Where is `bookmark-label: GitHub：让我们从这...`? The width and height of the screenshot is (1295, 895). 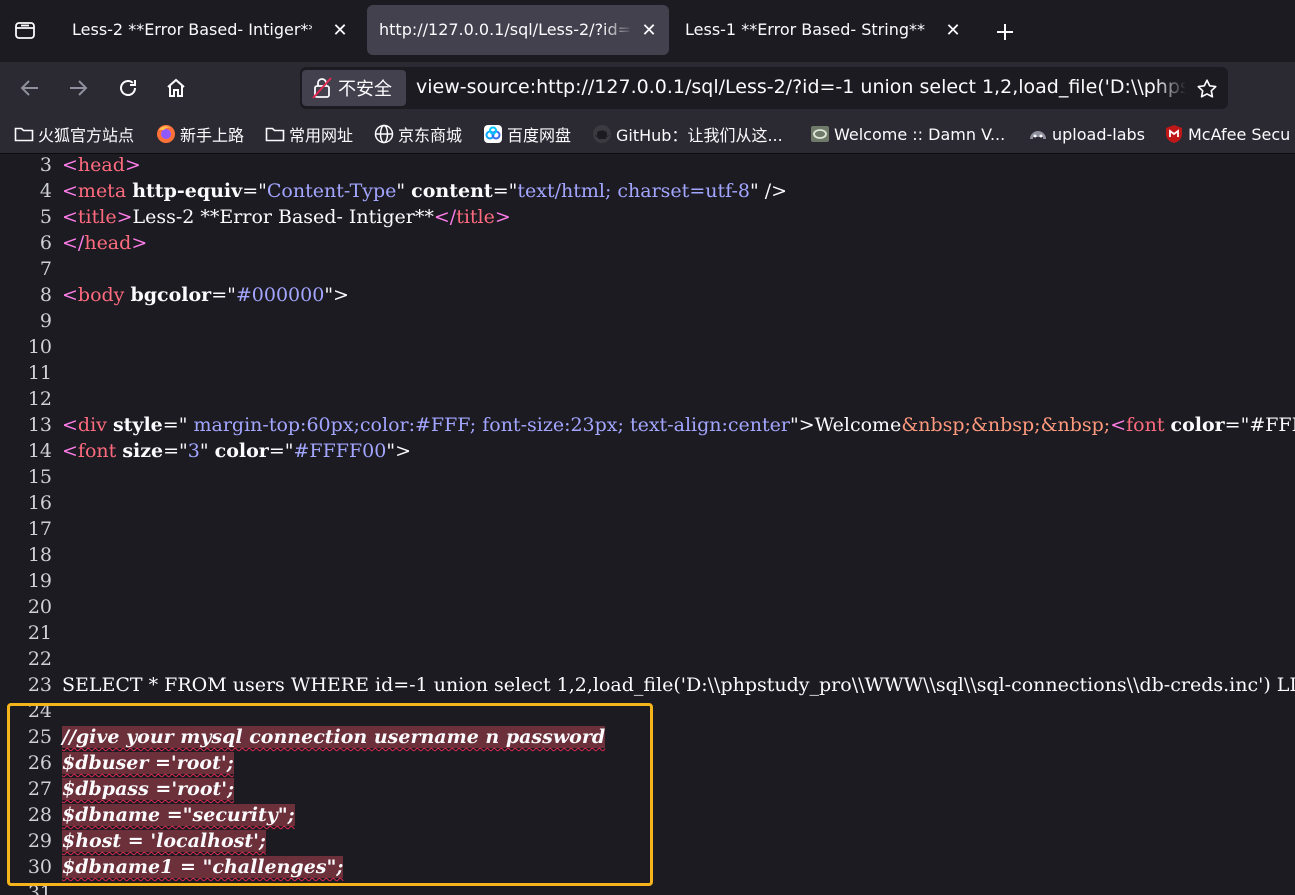 bookmark-label: GitHub：让我们从这... is located at coordinates (699, 135).